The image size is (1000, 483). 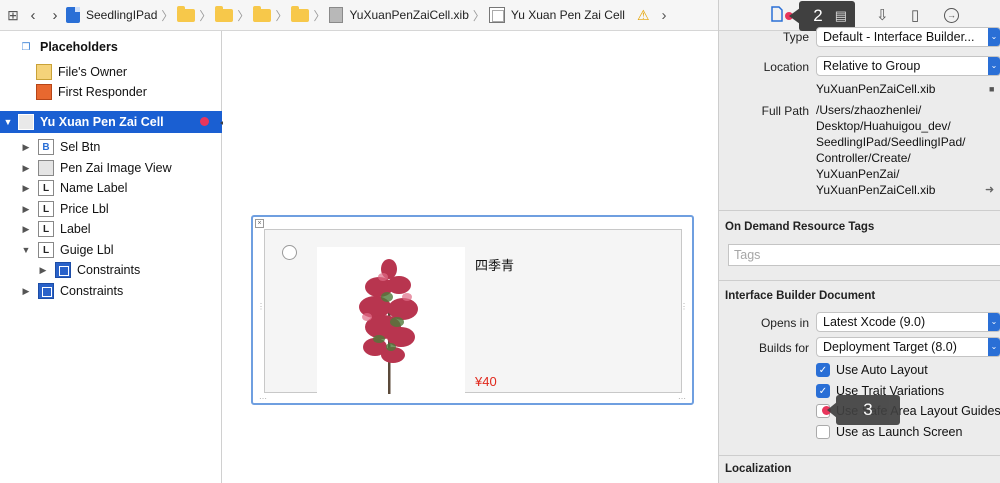 I want to click on outline-first-responder: First Responder, so click(x=111, y=92).